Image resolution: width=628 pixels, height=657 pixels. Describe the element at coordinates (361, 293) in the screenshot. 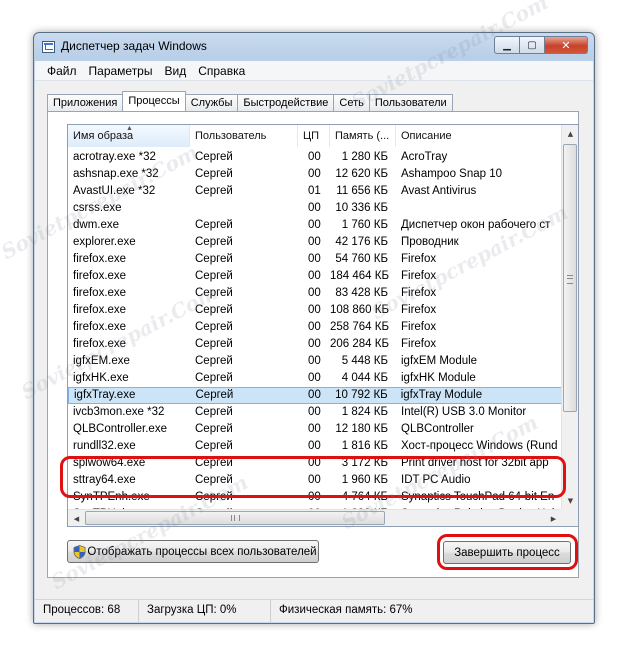

I see `cell-memory: 83 428 КБ` at that location.